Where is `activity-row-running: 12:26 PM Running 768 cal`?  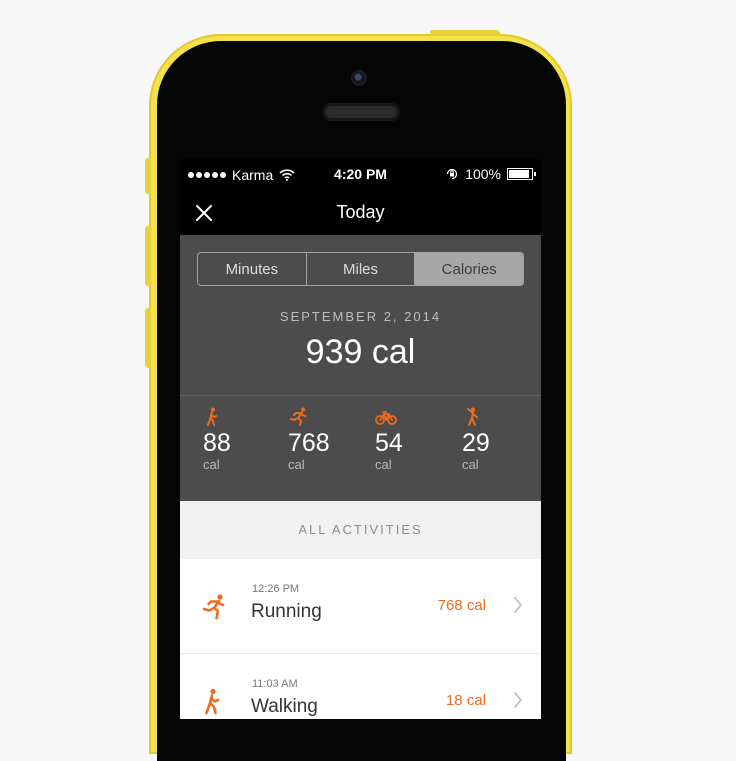 activity-row-running: 12:26 PM Running 768 cal is located at coordinates (360, 606).